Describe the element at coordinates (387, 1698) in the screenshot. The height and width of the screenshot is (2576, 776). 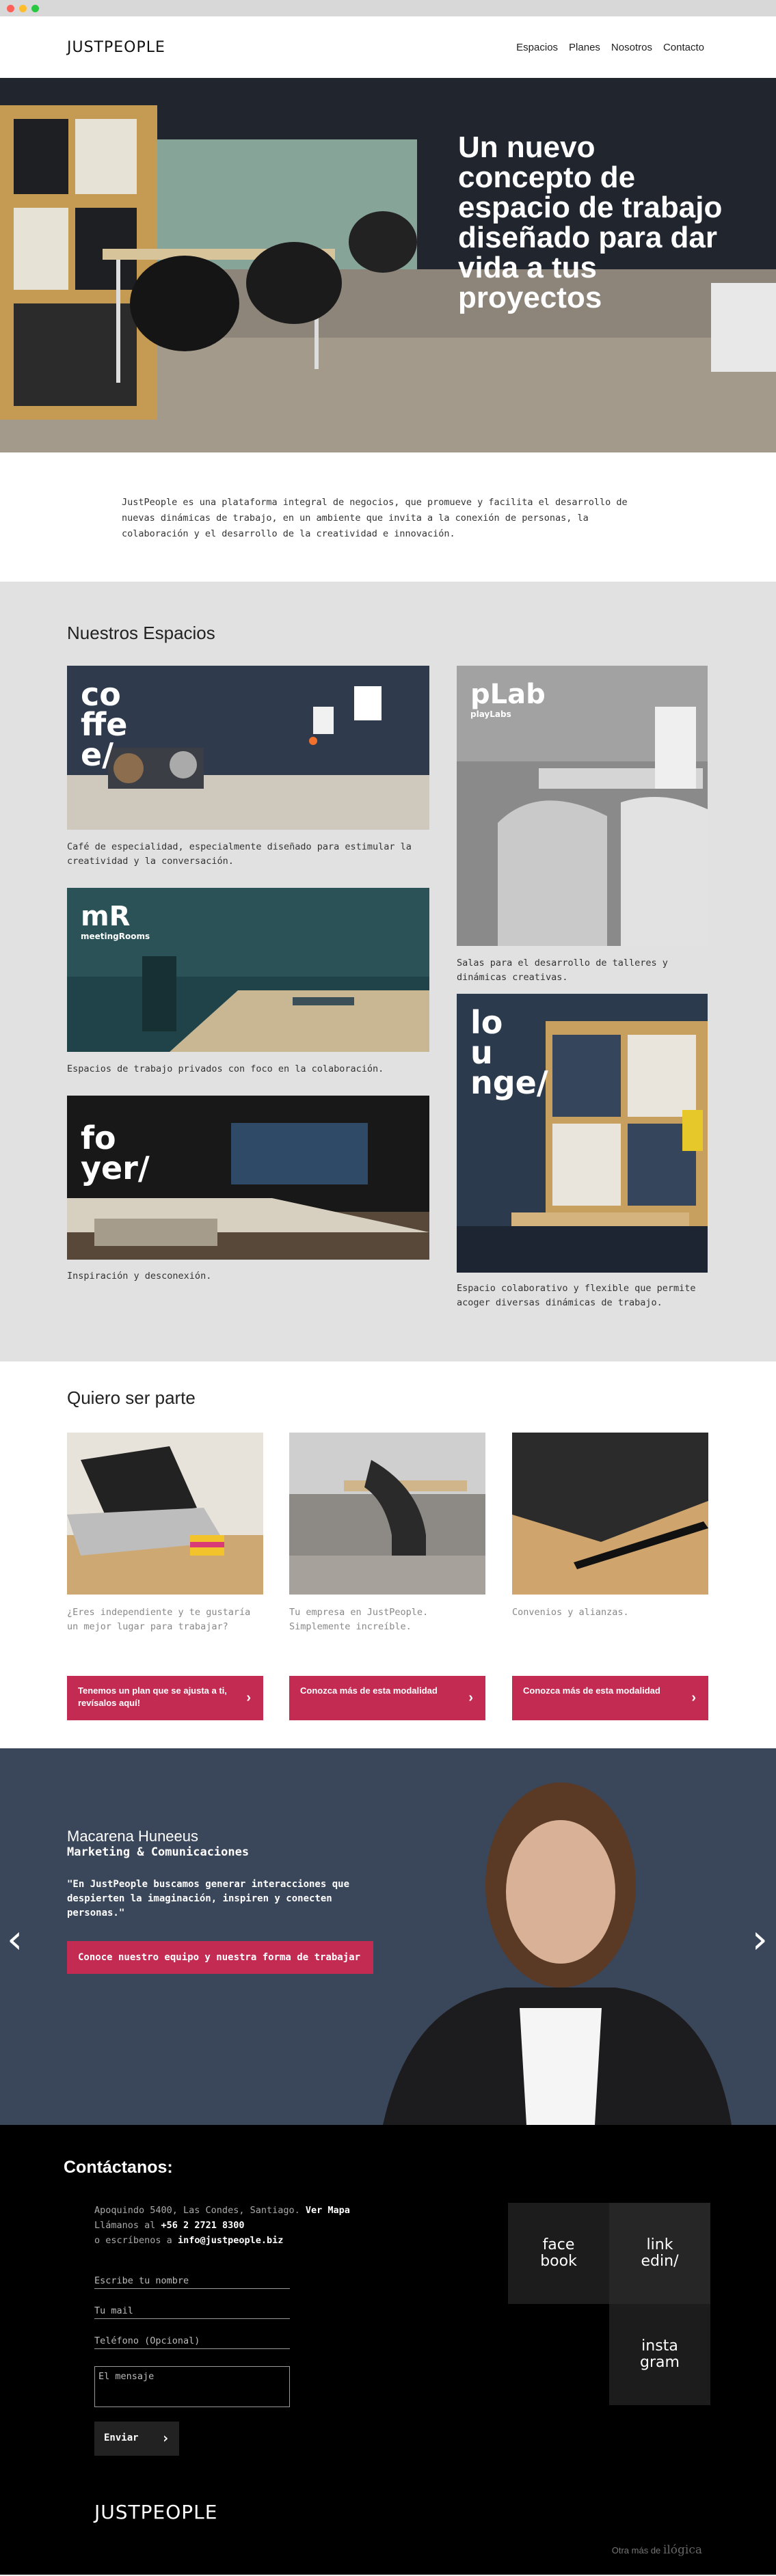
I see `plan-company-button: Conozca más de esta modalidad ›` at that location.